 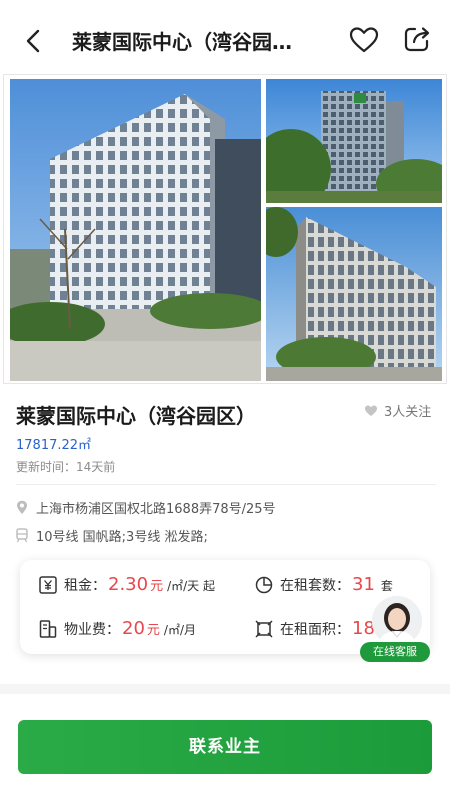 I want to click on divider, so click(x=226, y=484).